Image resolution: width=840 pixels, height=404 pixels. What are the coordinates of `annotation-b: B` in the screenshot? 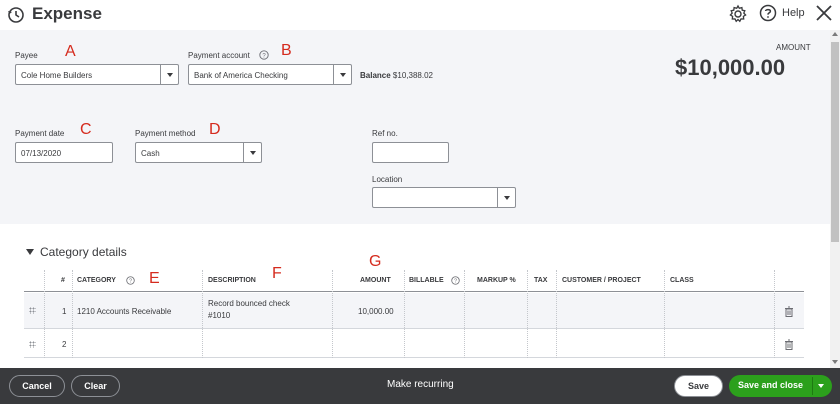 It's located at (286, 50).